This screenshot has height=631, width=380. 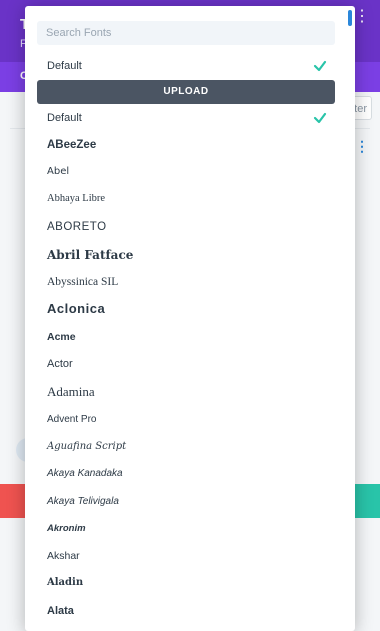 What do you see at coordinates (188, 611) in the screenshot?
I see `font-item-alata: Alata` at bounding box center [188, 611].